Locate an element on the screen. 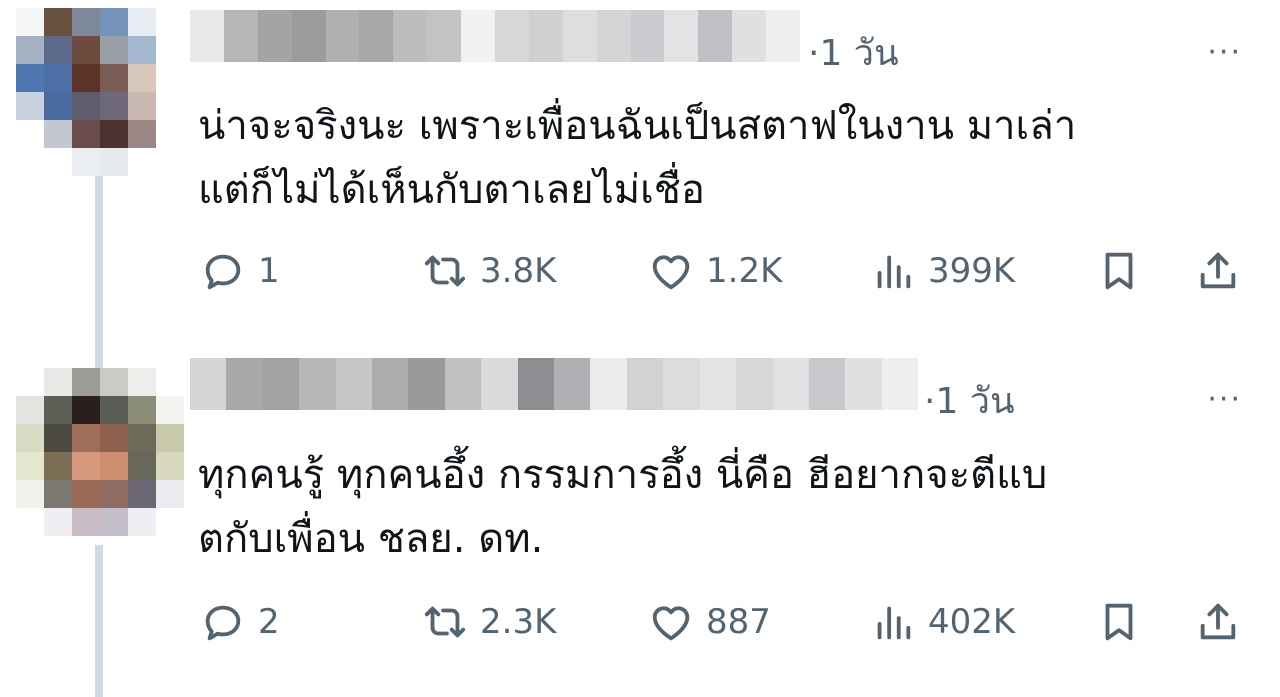 This screenshot has height=697, width=1280. retweet-count: 2.3K is located at coordinates (518, 622).